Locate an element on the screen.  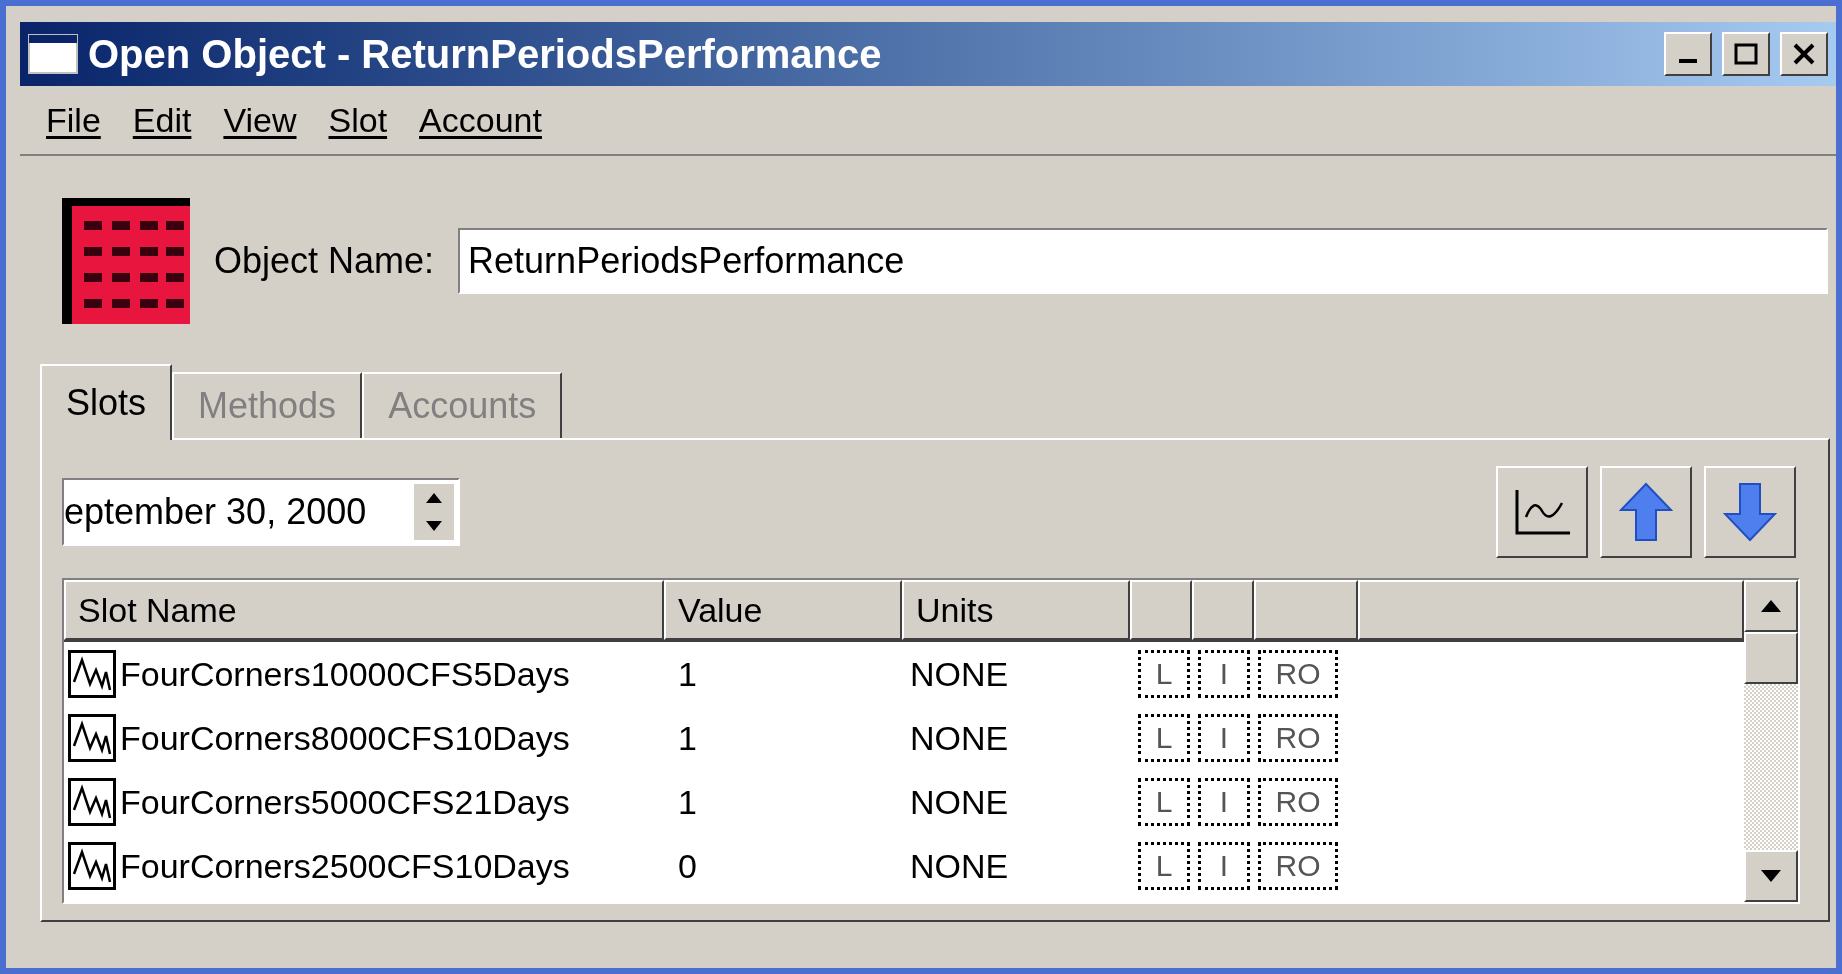
arrow-down-icon is located at coordinates (1750, 512).